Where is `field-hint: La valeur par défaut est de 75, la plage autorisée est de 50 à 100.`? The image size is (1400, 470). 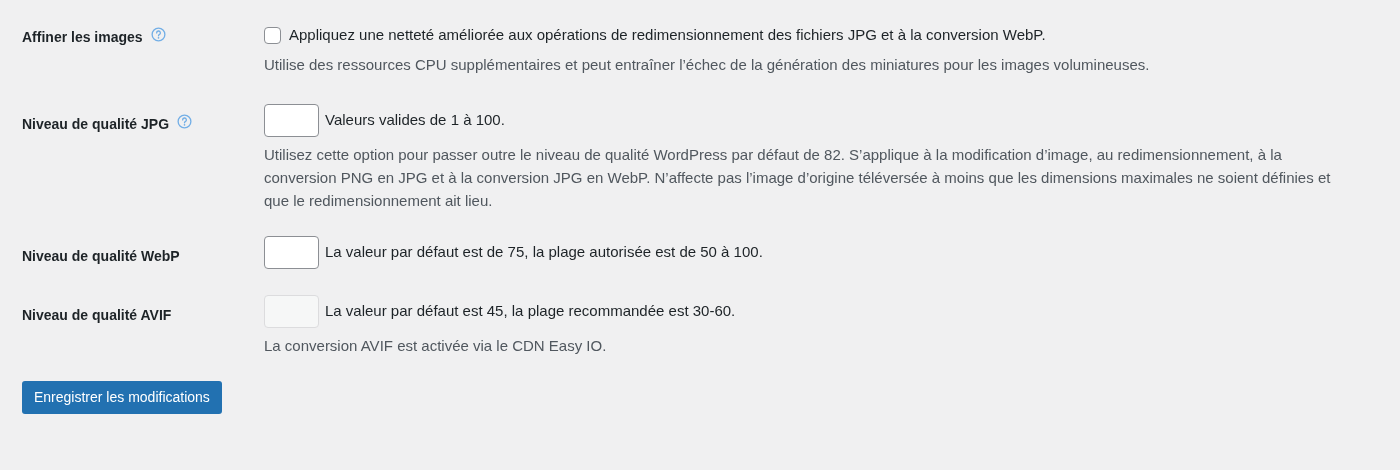 field-hint: La valeur par défaut est de 75, la plage autorisée est de 50 à 100. is located at coordinates (544, 251).